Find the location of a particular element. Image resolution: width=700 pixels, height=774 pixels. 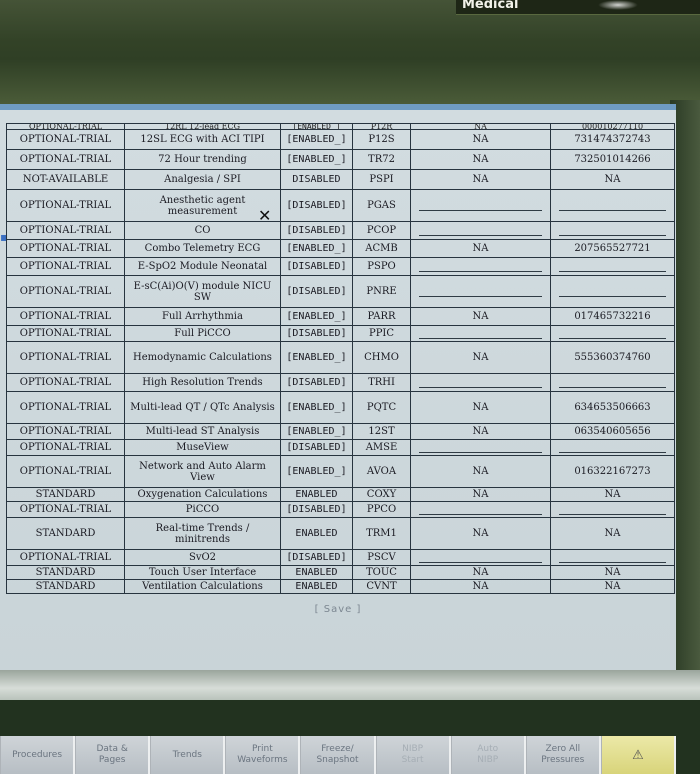

softkey-data-pages: Data & Pages is located at coordinates (113, 755).